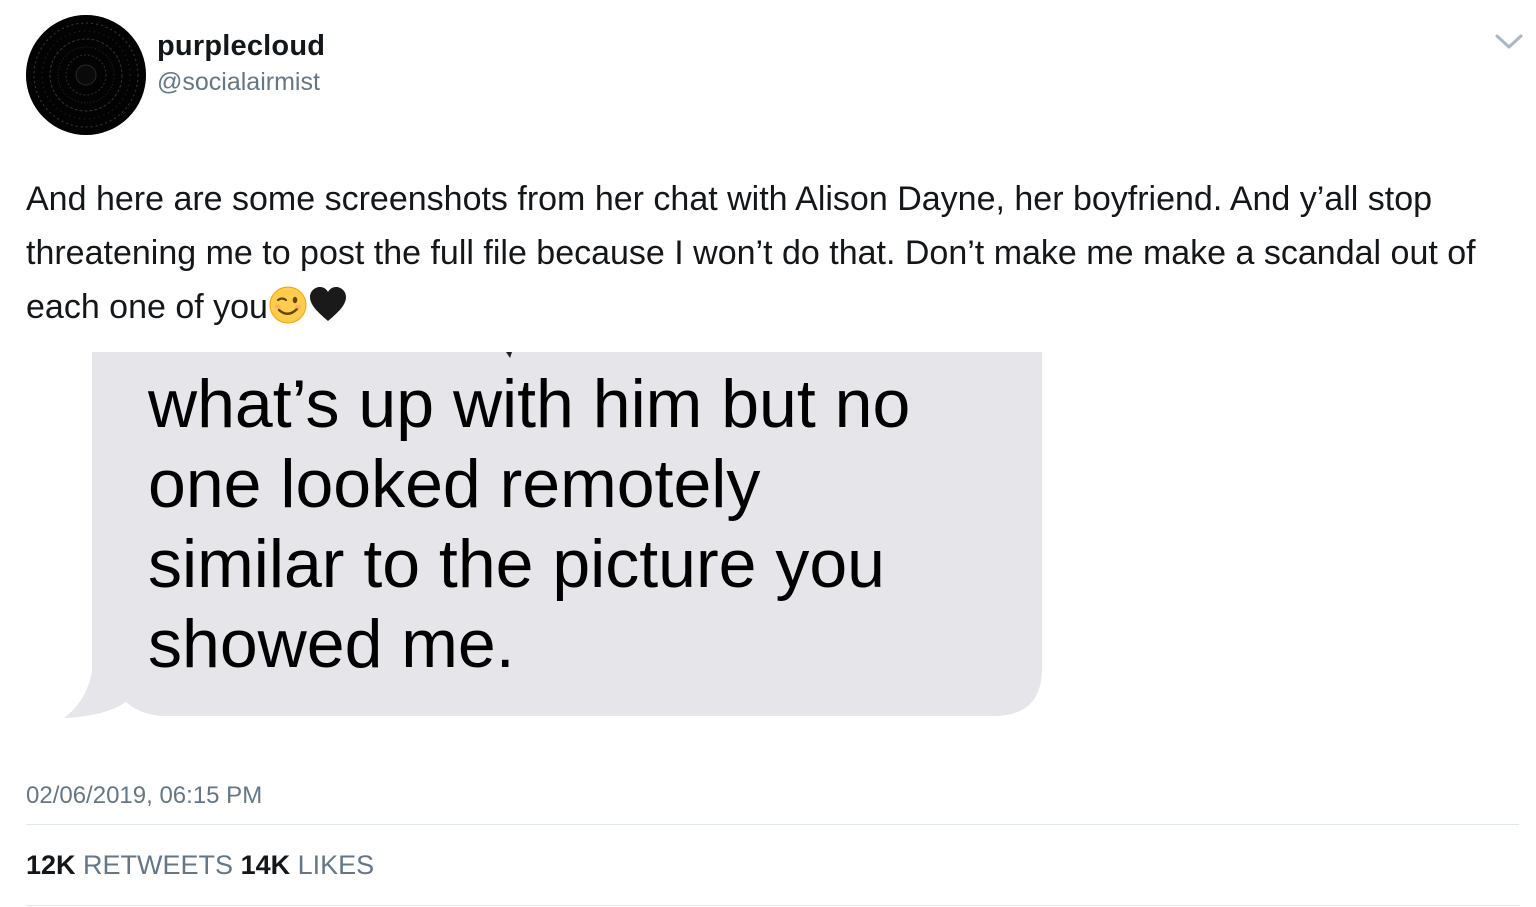 The height and width of the screenshot is (907, 1536). I want to click on display-name: purplecloud, so click(241, 46).